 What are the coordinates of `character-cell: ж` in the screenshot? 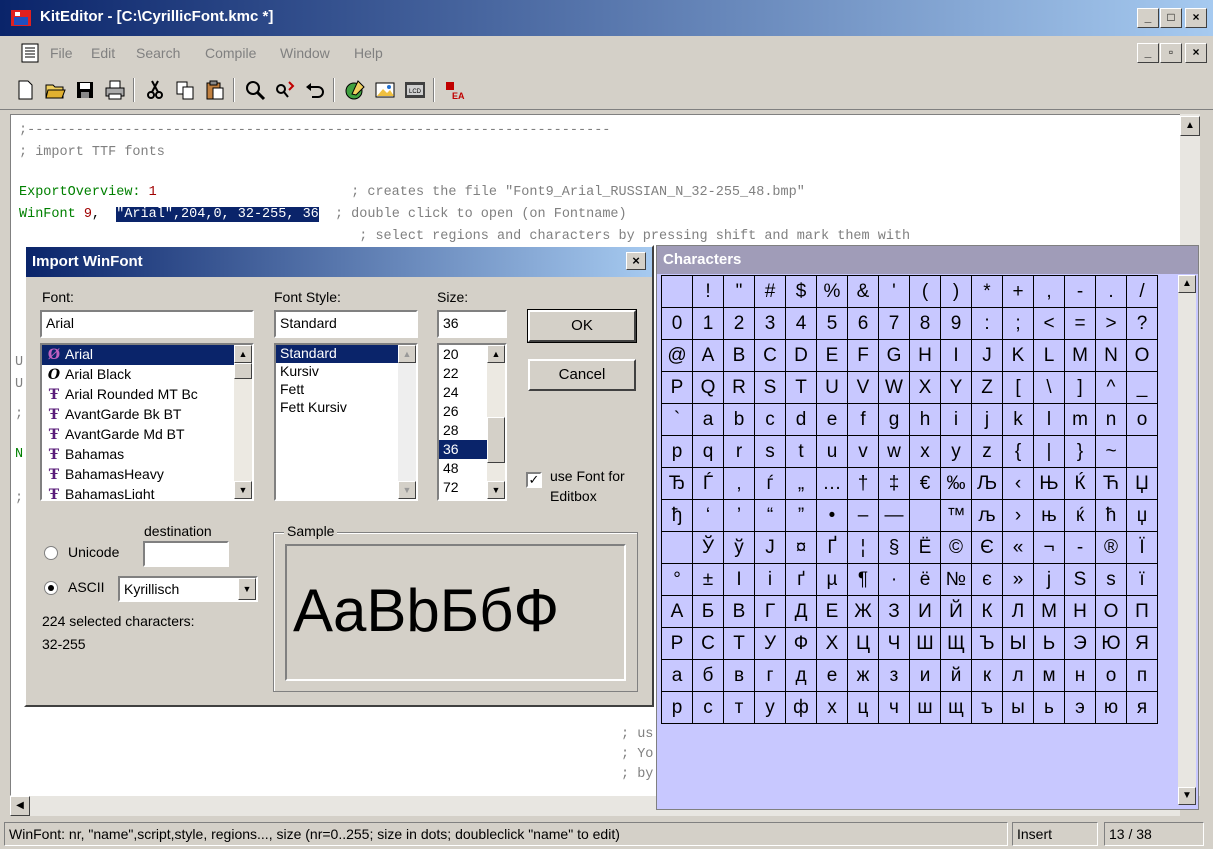 It's located at (863, 676).